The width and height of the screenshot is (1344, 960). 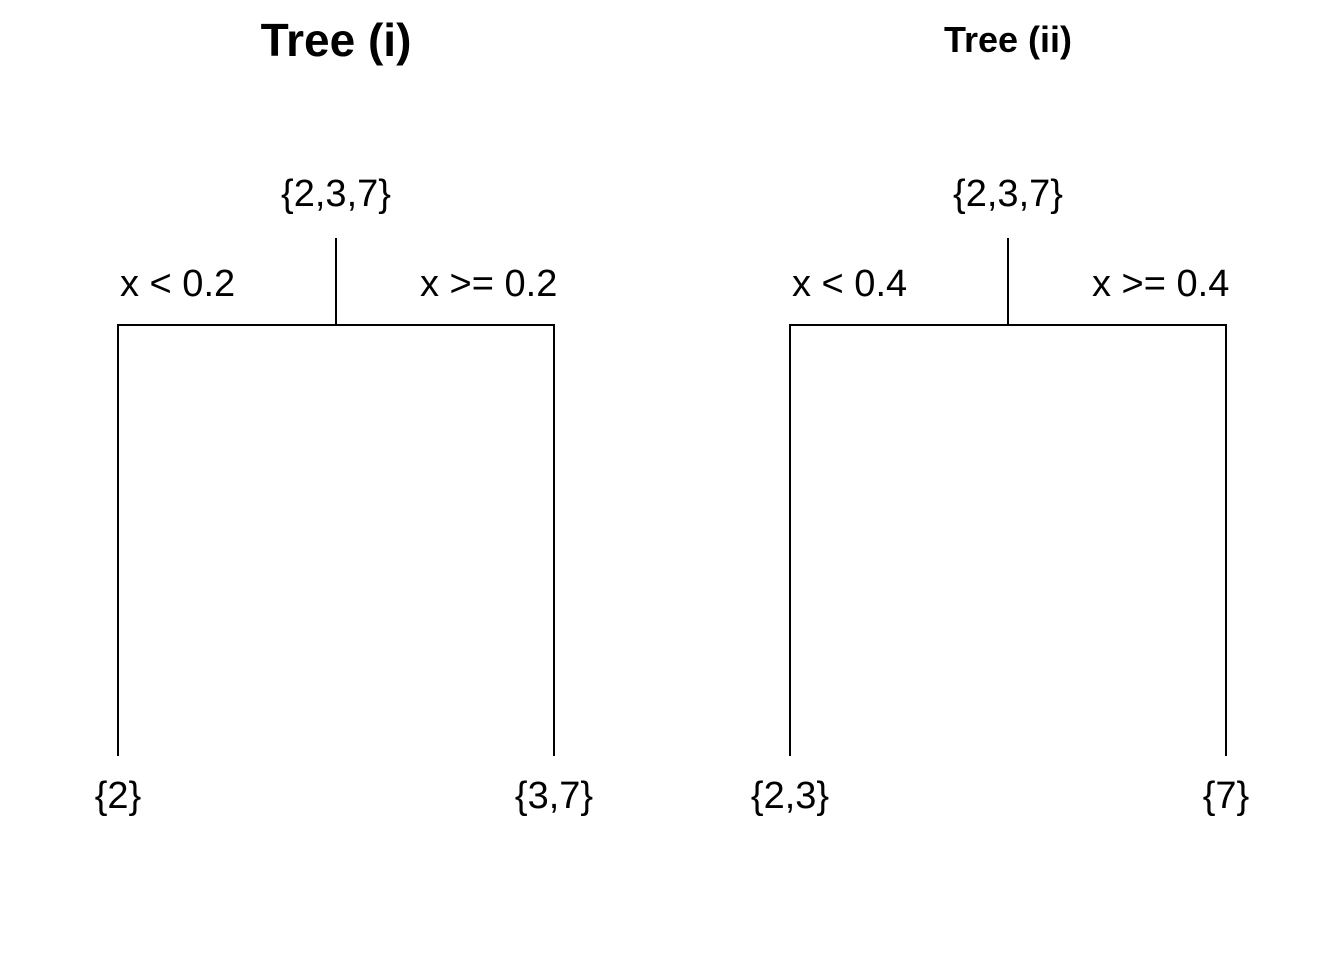 What do you see at coordinates (554, 796) in the screenshot?
I see `leaf-right-label: {3,7}` at bounding box center [554, 796].